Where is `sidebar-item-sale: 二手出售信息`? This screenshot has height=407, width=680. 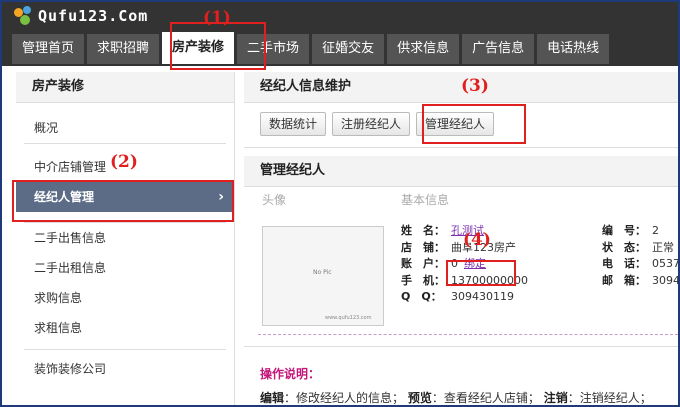
sidebar-item-sale: 二手出售信息 is located at coordinates (125, 238).